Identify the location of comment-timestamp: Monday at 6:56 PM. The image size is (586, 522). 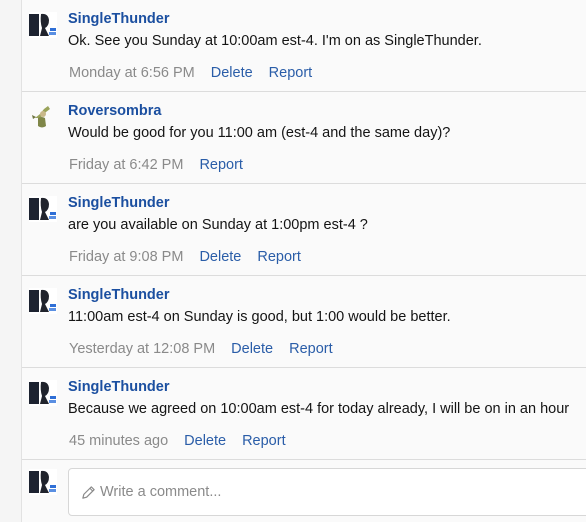
(132, 73).